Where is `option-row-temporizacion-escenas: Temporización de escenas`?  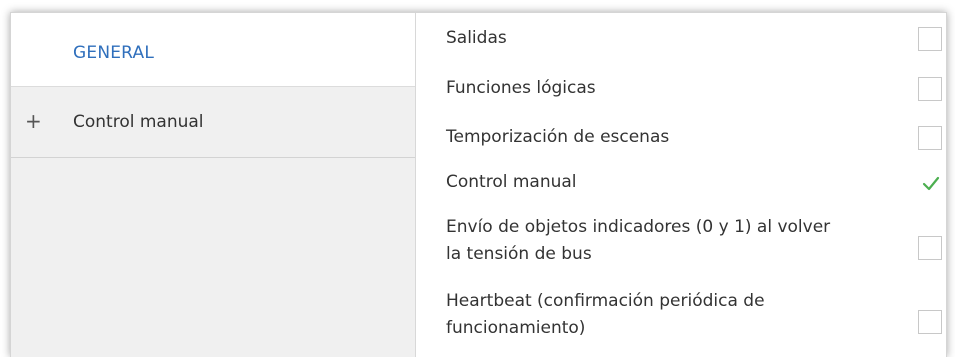
option-row-temporizacion-escenas: Temporización de escenas is located at coordinates (696, 139).